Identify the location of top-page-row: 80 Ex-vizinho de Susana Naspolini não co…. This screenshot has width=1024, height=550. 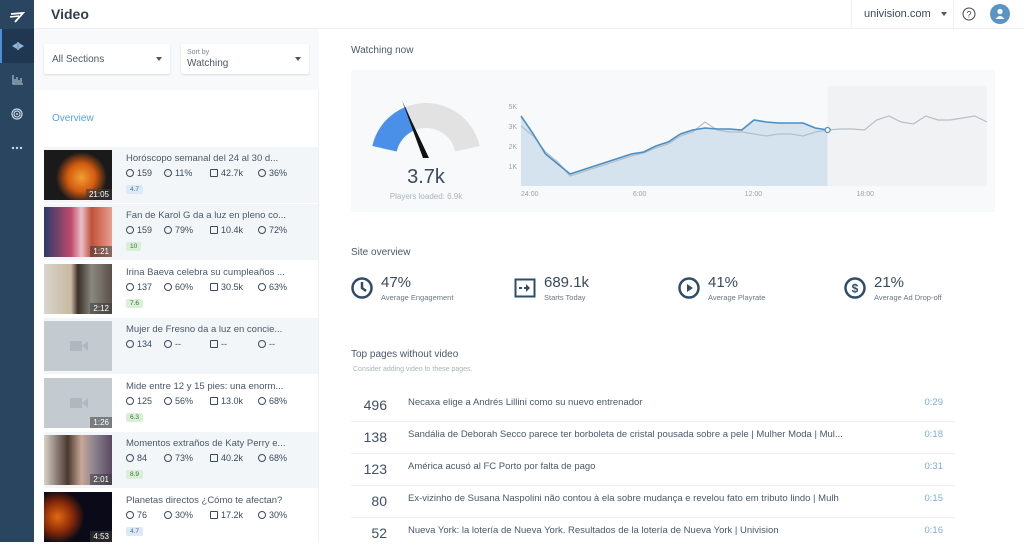
(653, 502).